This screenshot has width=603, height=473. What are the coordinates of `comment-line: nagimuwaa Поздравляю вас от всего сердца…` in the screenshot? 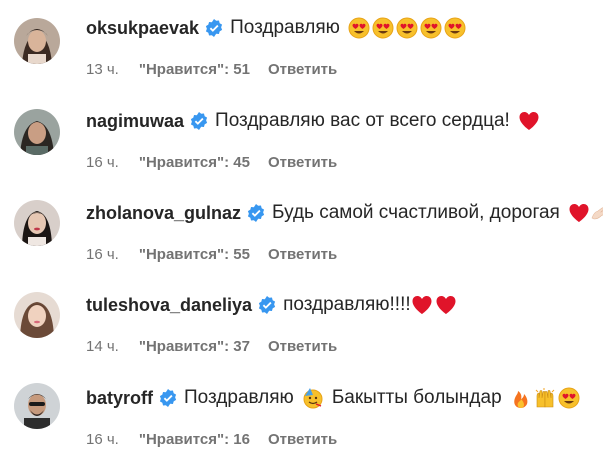 It's located at (313, 121).